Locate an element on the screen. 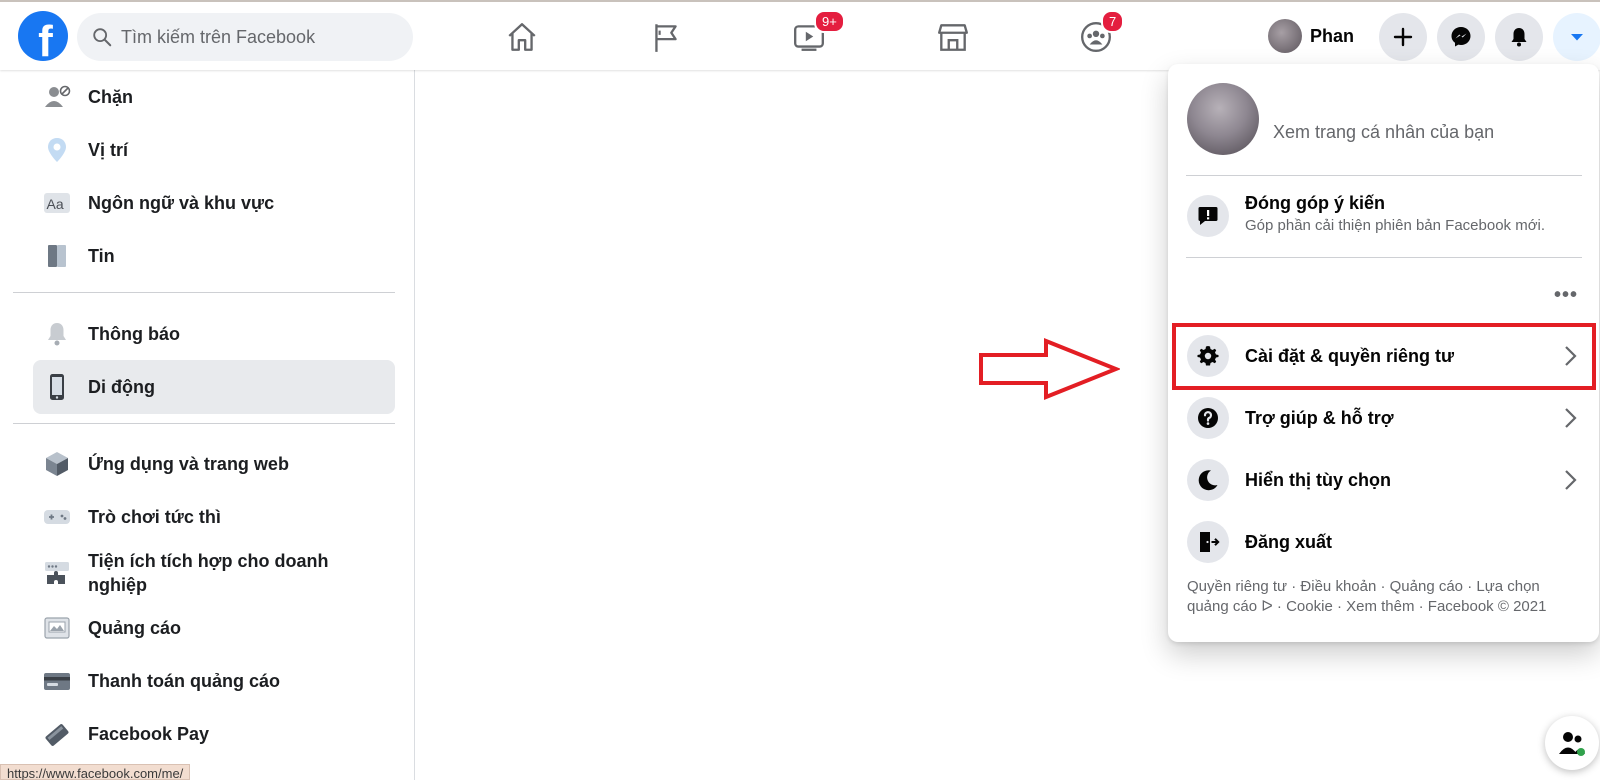 This screenshot has height=780, width=1600. sidebar-item-label: Tiện ích tích hợp cho doanh nghiệp is located at coordinates (208, 573).